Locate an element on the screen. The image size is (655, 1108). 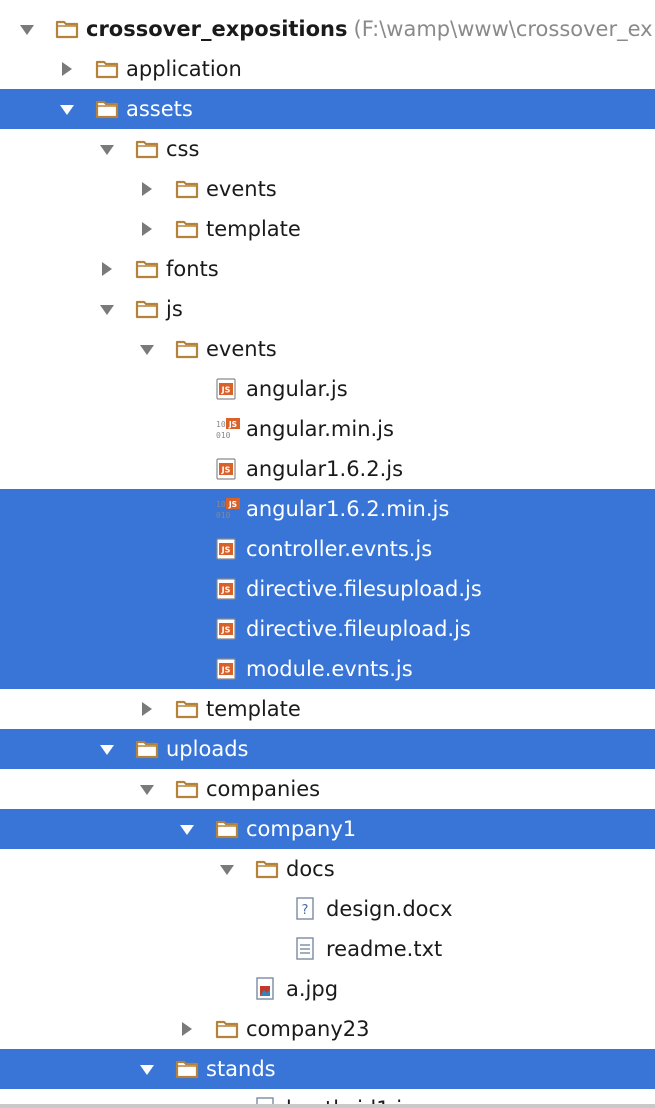
tree-folder-row: application is located at coordinates (327, 69).